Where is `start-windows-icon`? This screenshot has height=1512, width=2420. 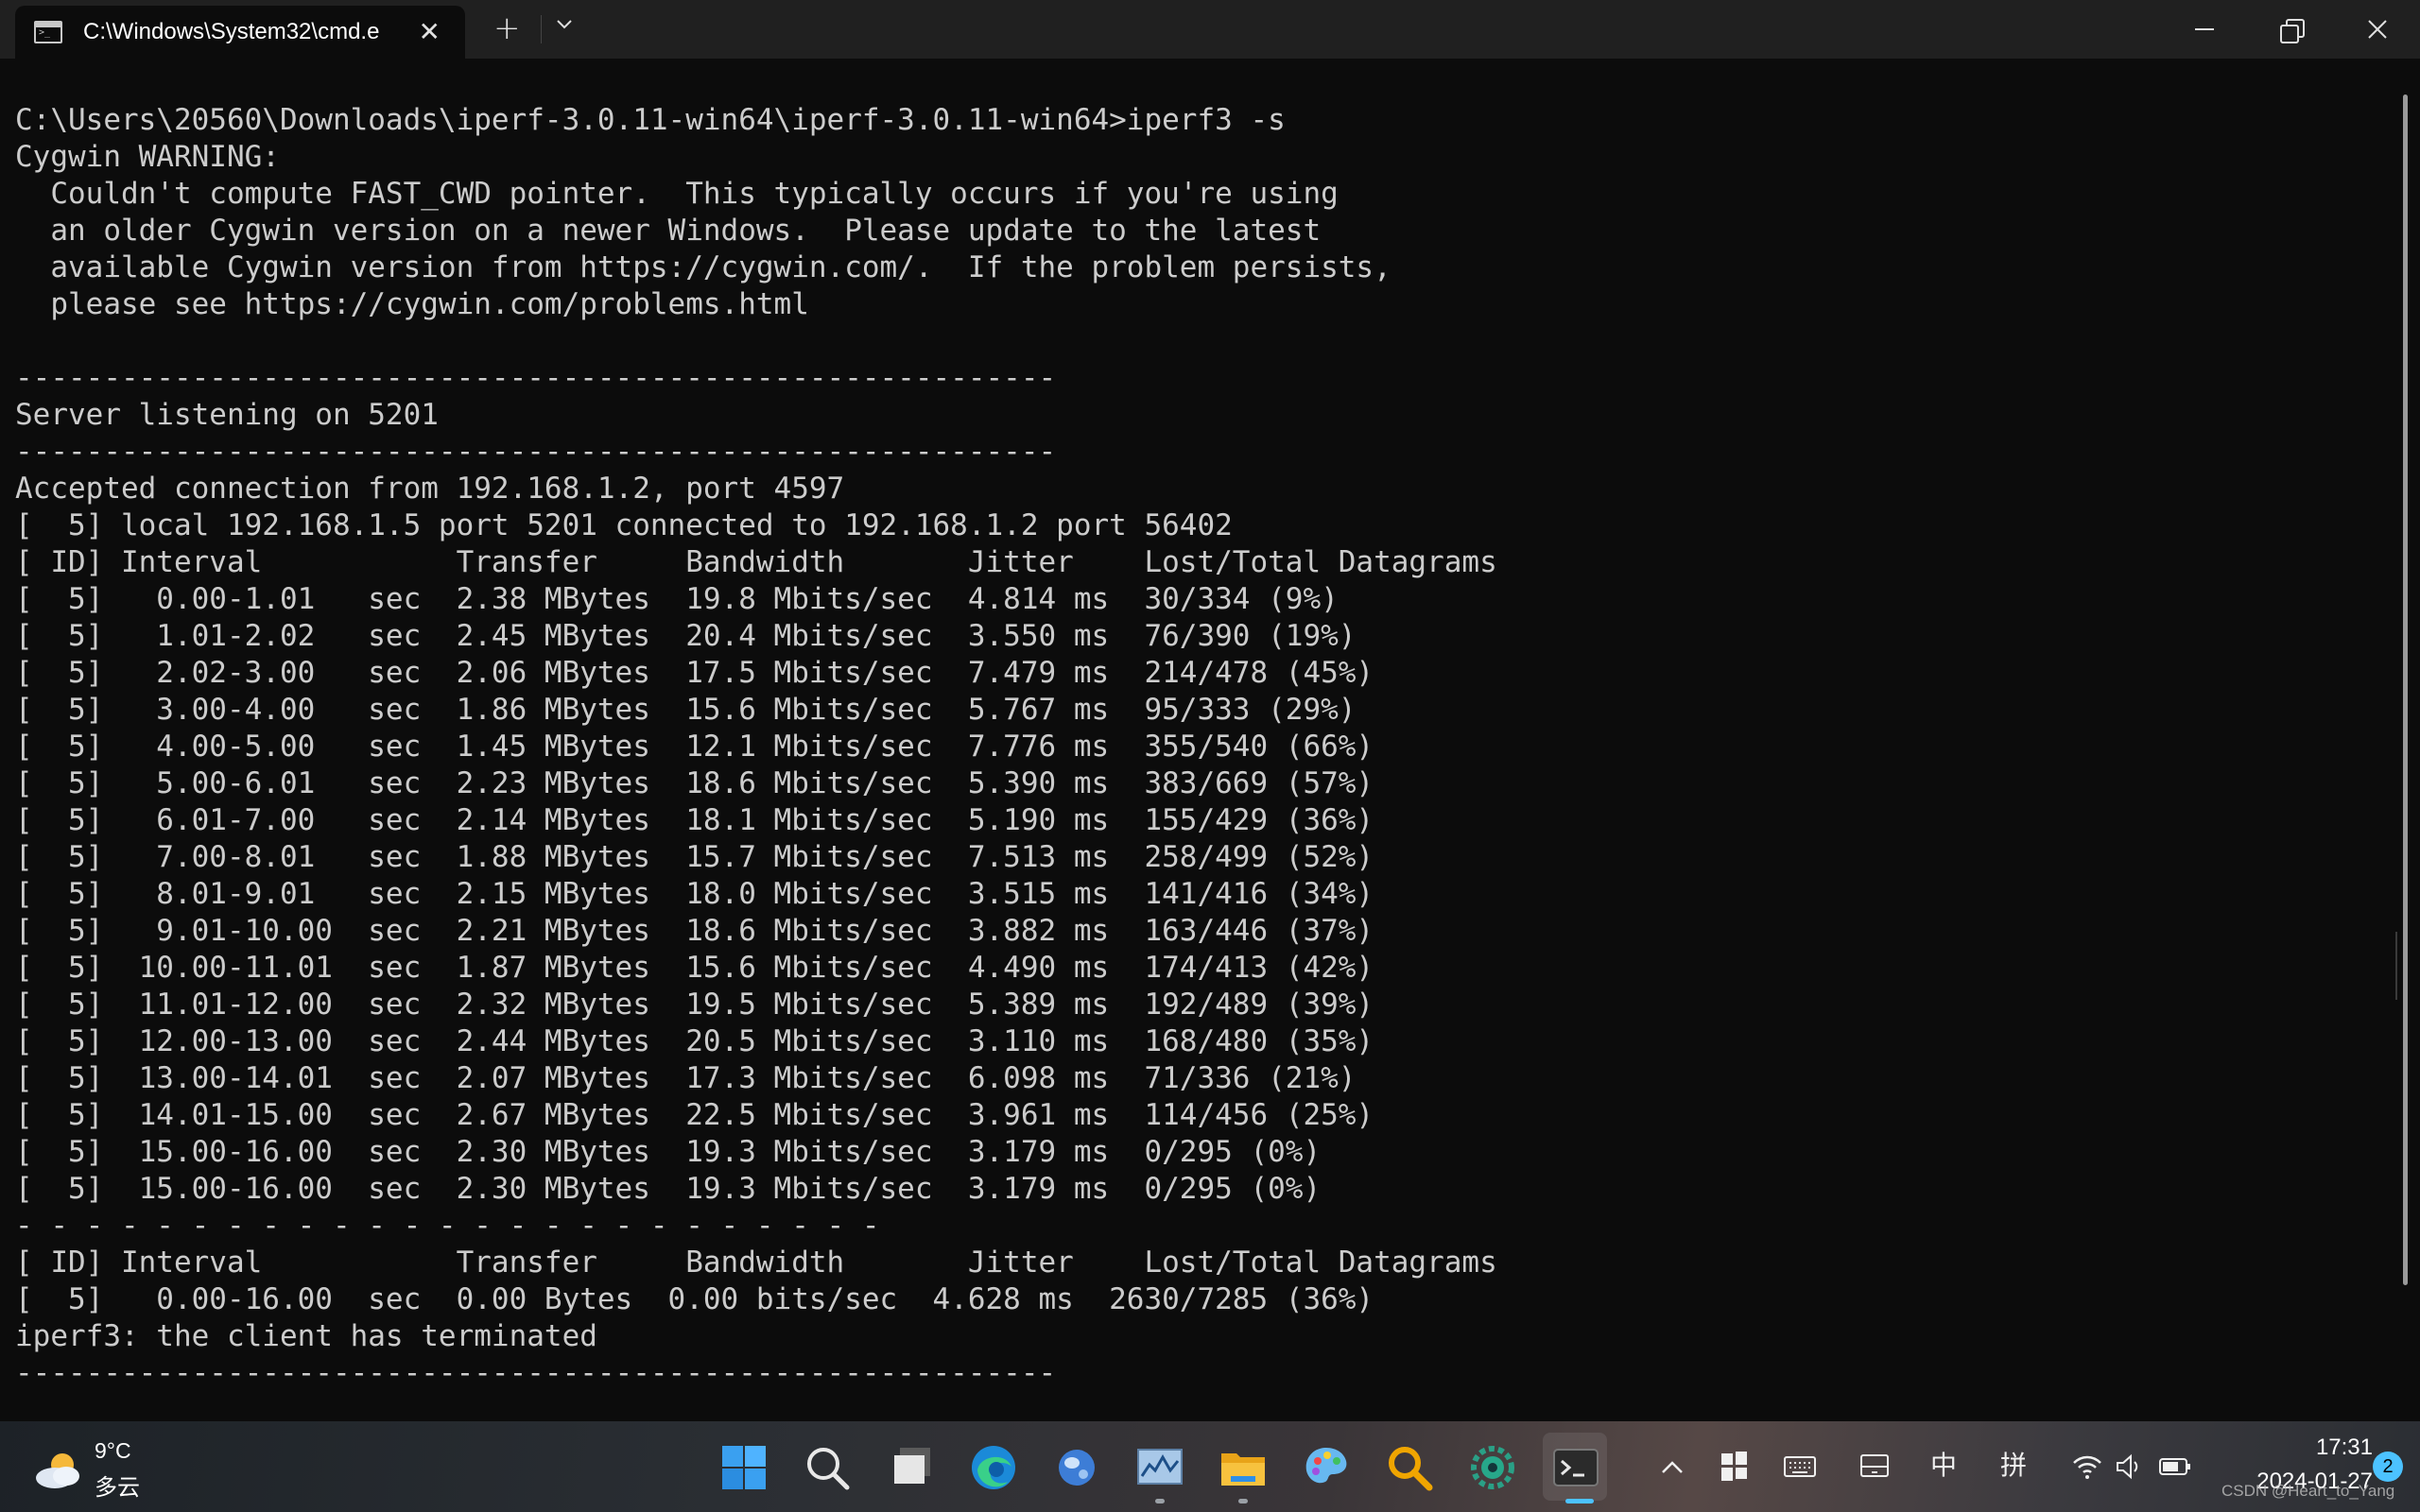 start-windows-icon is located at coordinates (743, 1467).